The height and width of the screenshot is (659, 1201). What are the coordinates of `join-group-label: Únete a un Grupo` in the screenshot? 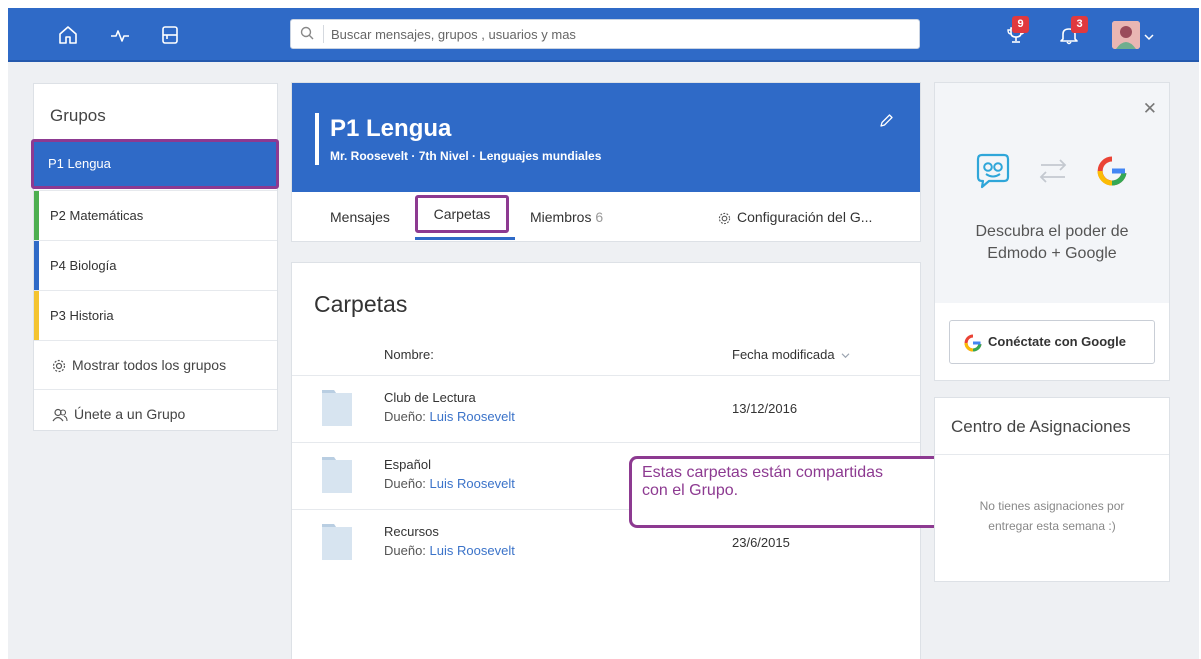 It's located at (130, 414).